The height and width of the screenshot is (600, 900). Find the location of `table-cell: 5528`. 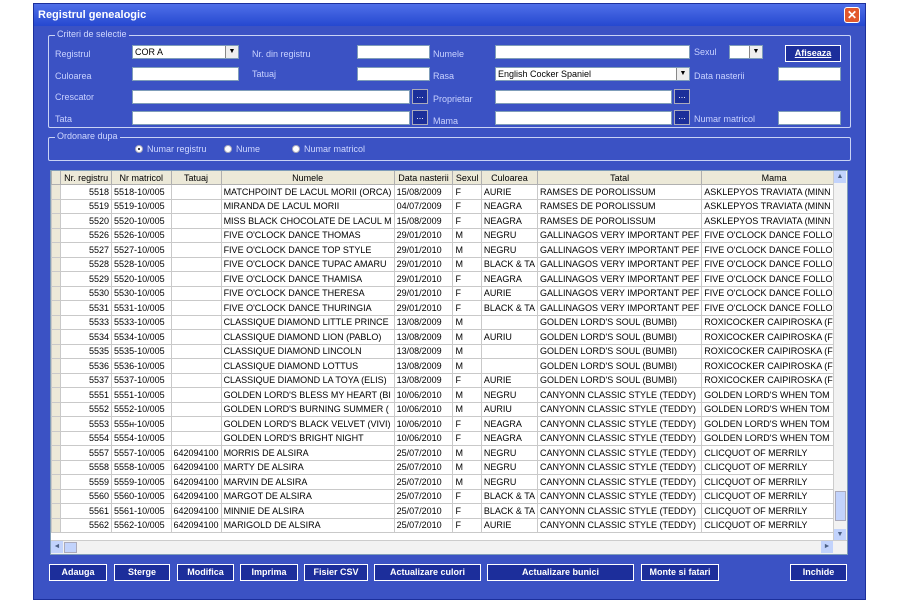

table-cell: 5528 is located at coordinates (86, 264).